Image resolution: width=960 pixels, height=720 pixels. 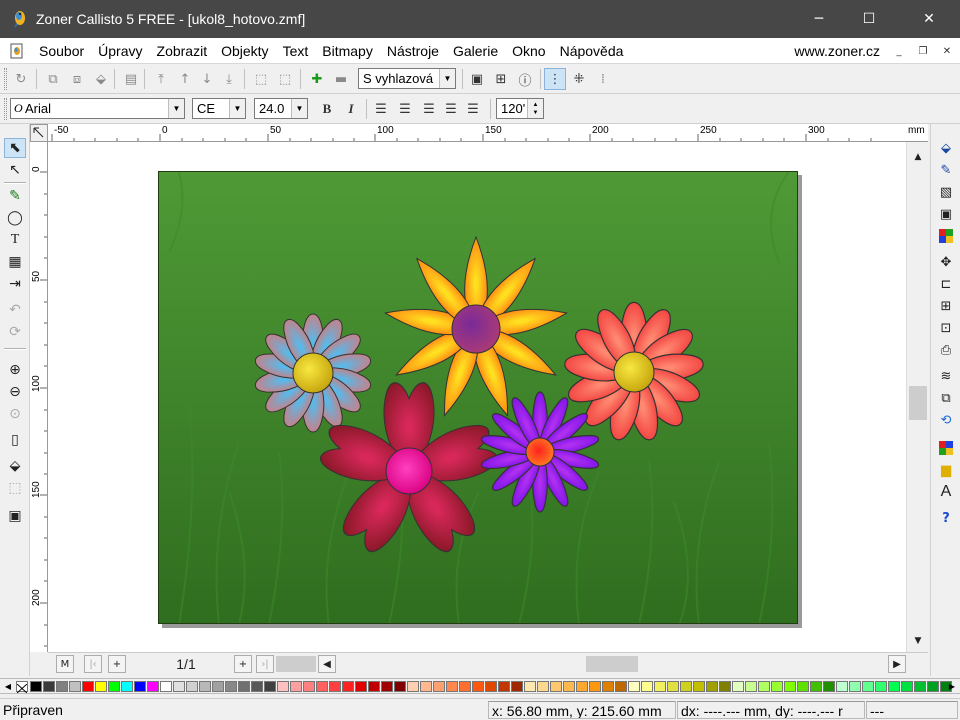 I want to click on no-color-swatch, so click(x=22, y=687).